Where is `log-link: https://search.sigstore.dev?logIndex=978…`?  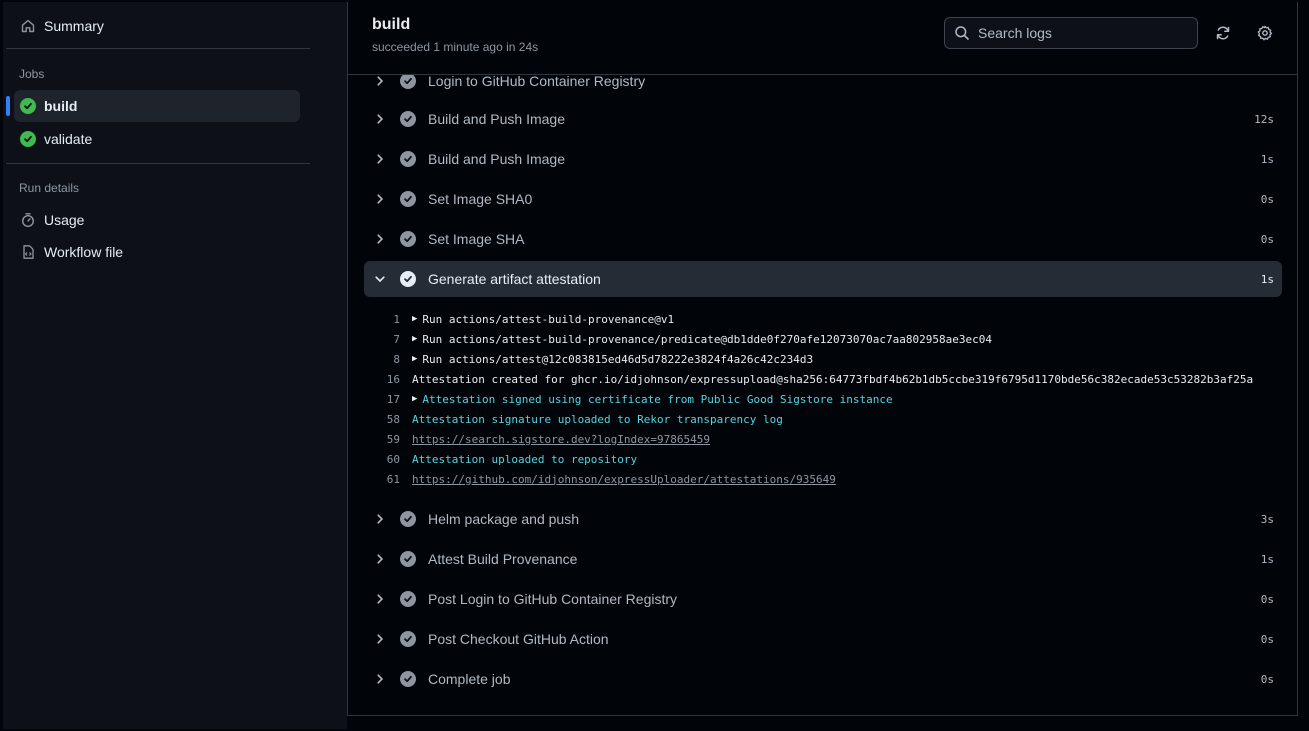 log-link: https://search.sigstore.dev?logIndex=978… is located at coordinates (561, 439).